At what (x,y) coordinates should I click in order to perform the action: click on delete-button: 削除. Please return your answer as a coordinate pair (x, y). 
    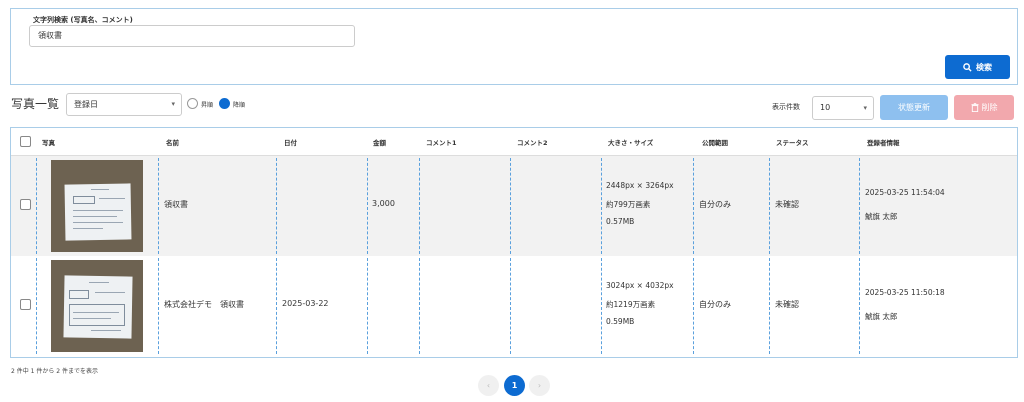
    Looking at the image, I should click on (984, 107).